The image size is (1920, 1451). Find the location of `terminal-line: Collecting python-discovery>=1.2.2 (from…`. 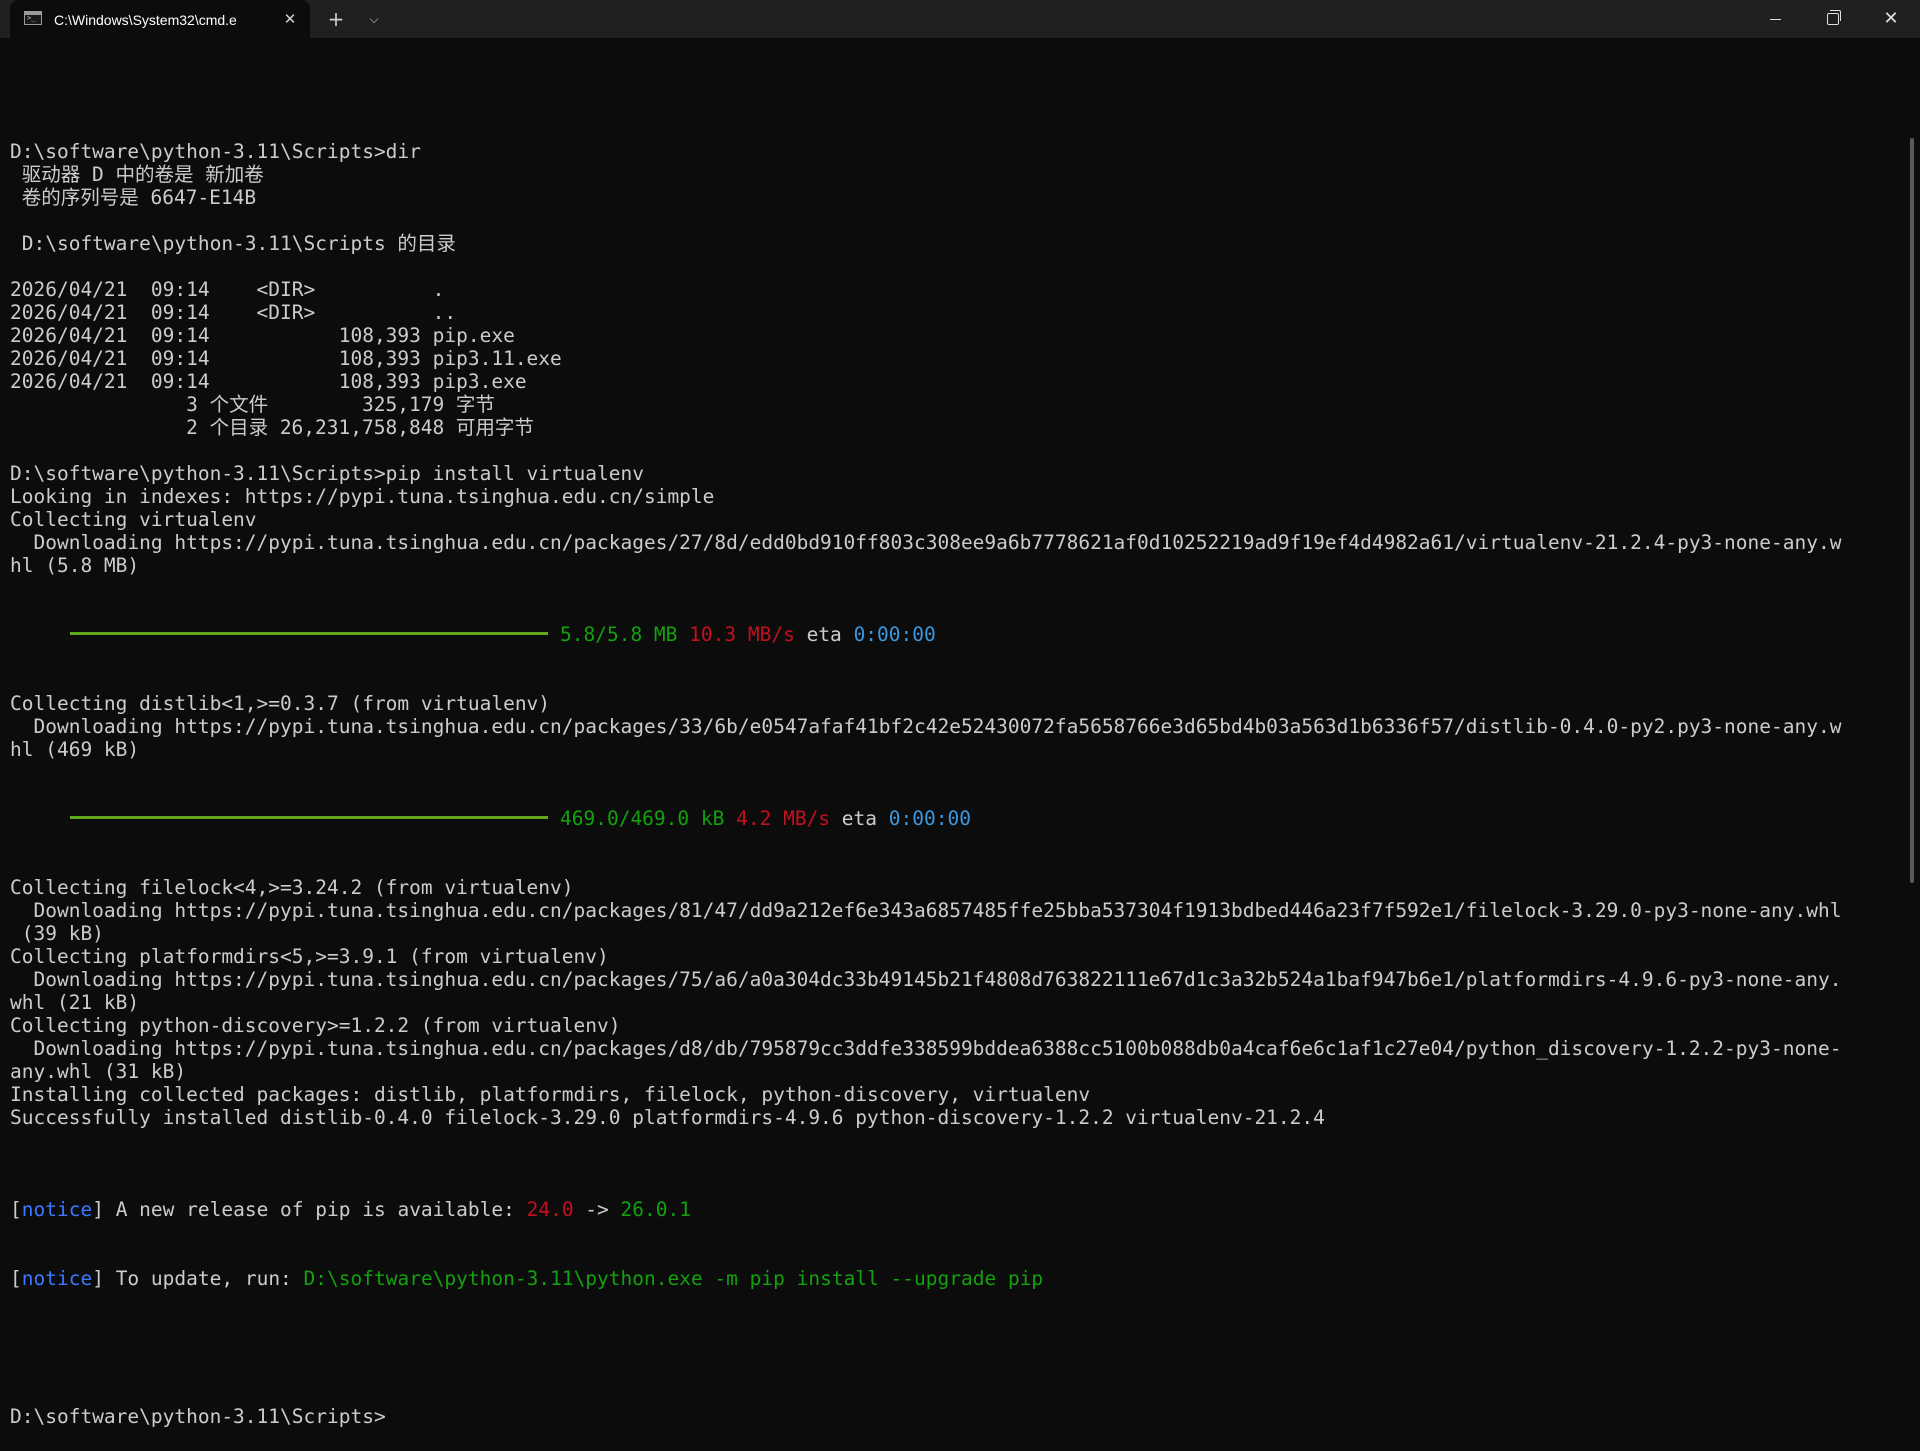

terminal-line: Collecting python-discovery>=1.2.2 (from… is located at coordinates (315, 1025).